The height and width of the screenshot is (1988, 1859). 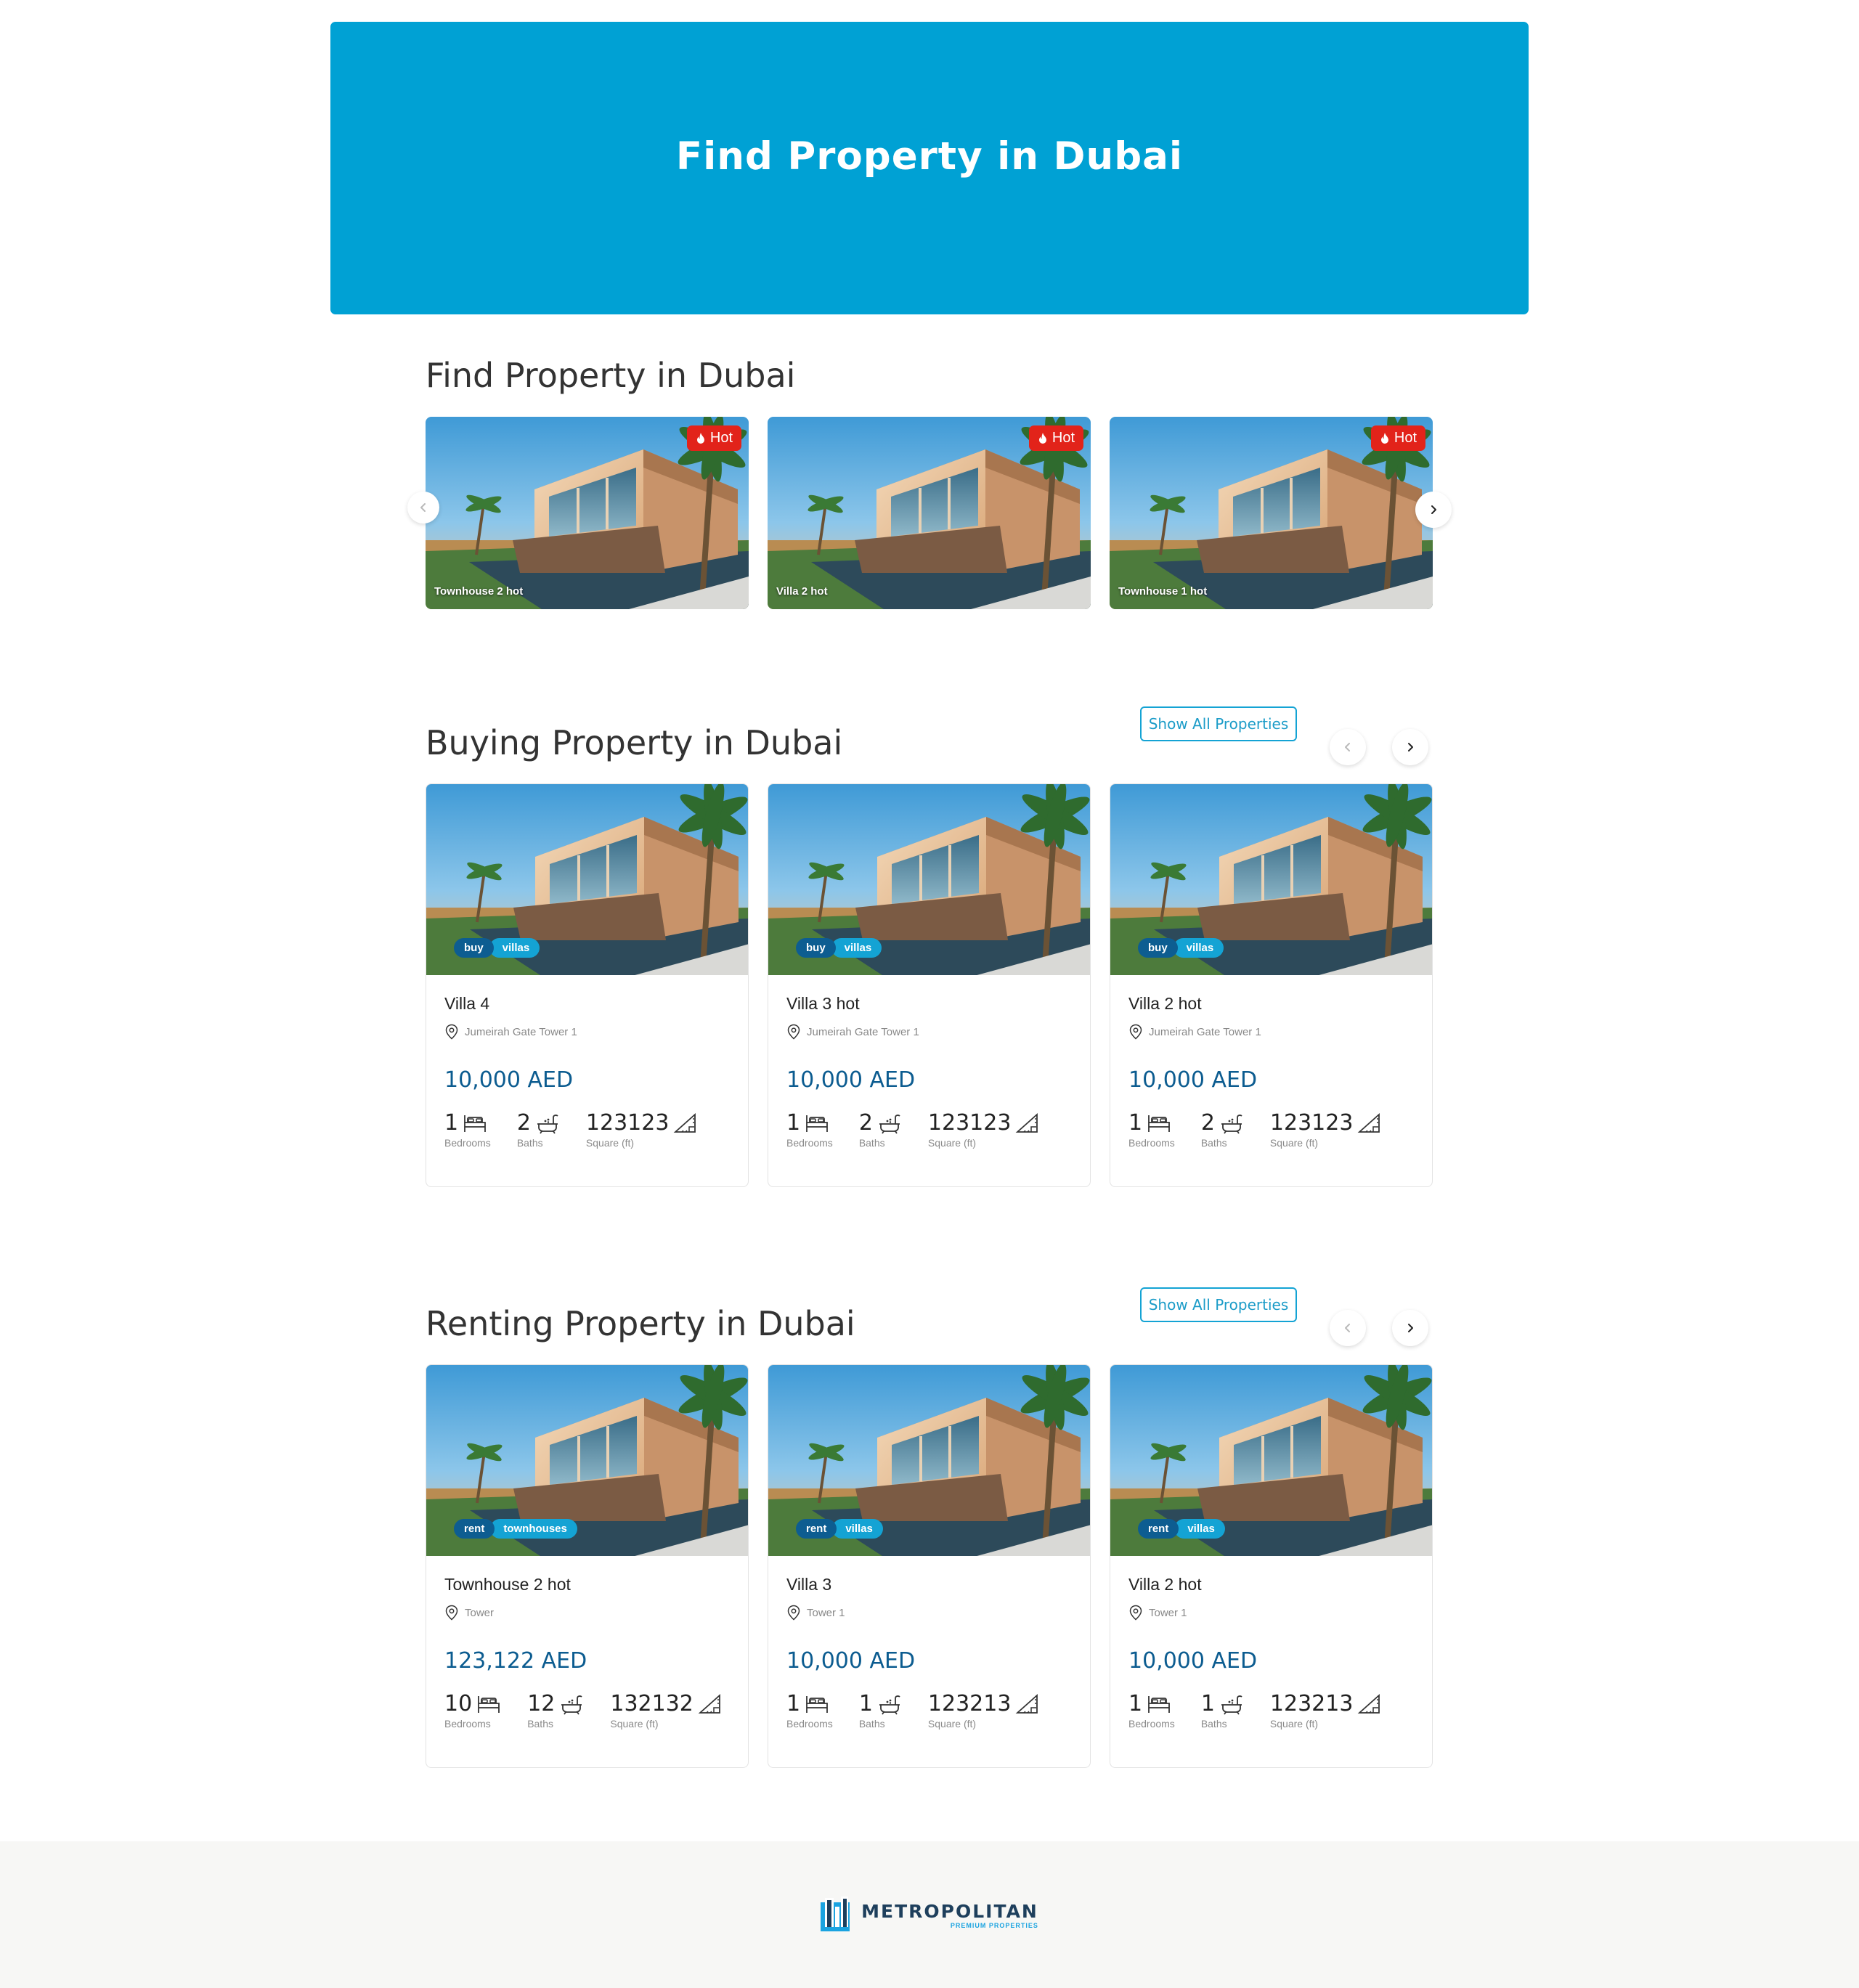 I want to click on property-location: Tower, so click(x=587, y=1613).